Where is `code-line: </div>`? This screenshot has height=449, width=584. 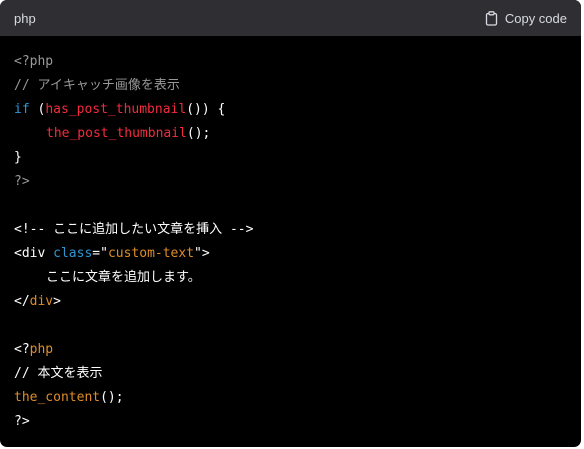
code-line: </div> is located at coordinates (290, 302).